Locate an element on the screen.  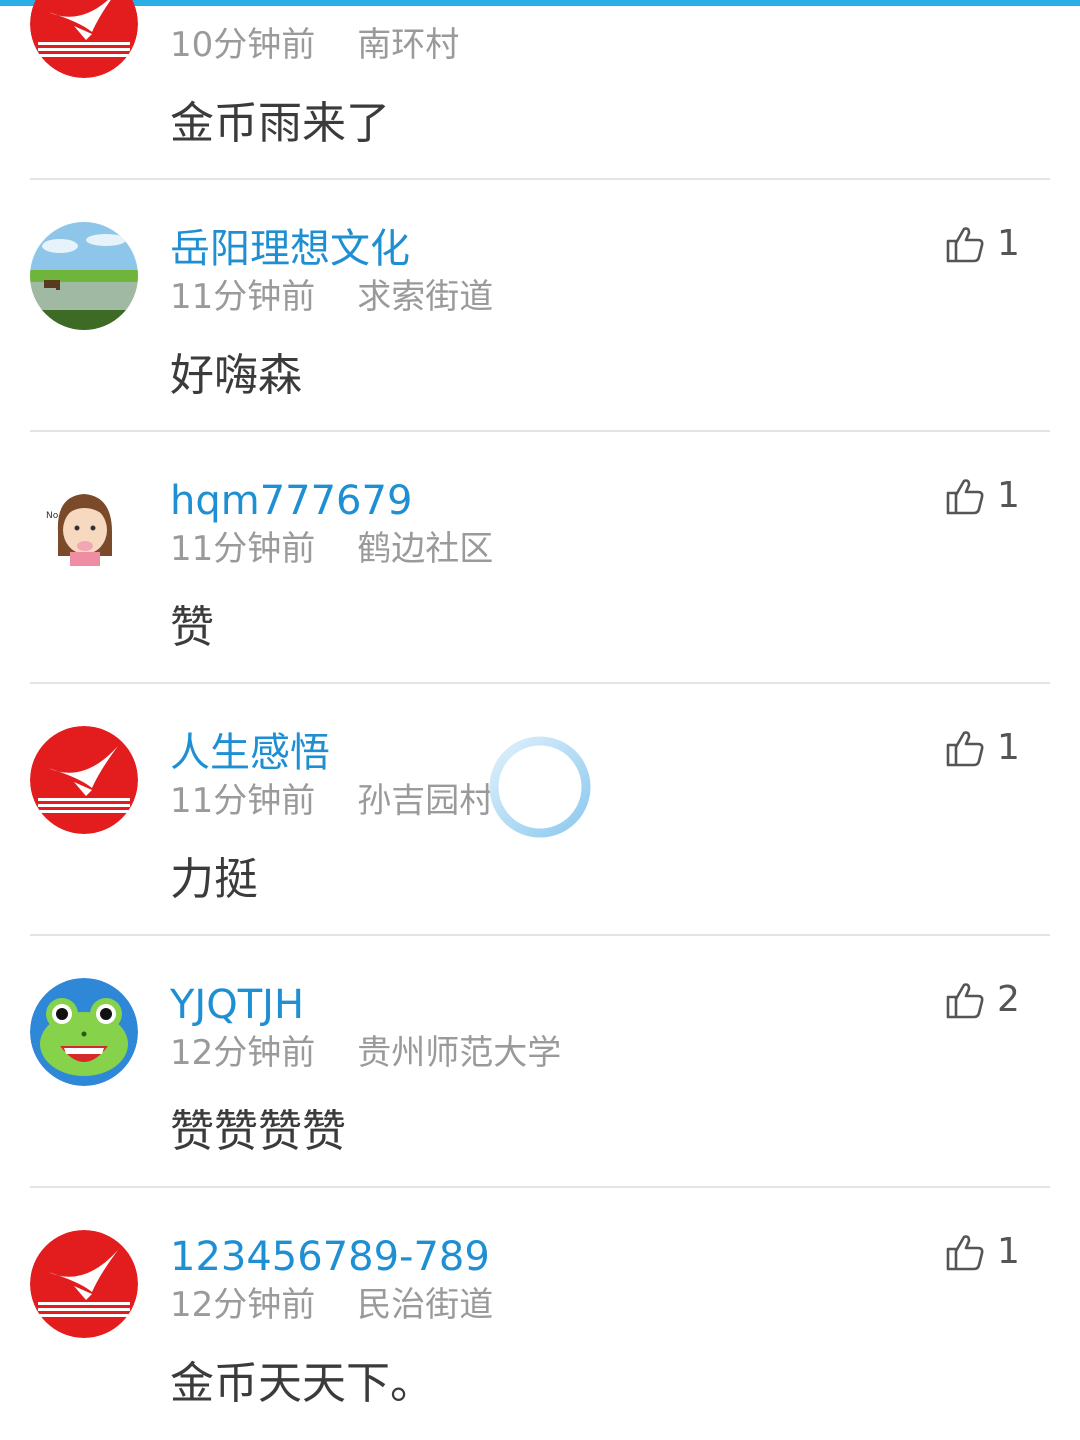
comment-location: 孙吉园村 is located at coordinates (425, 801).